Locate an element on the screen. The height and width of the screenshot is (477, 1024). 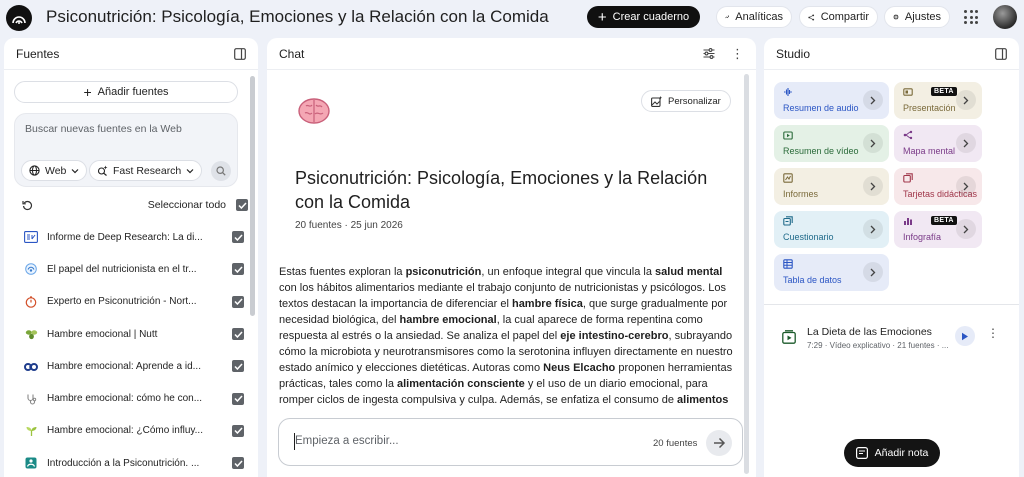
image-sparkle-icon is located at coordinates (656, 101).